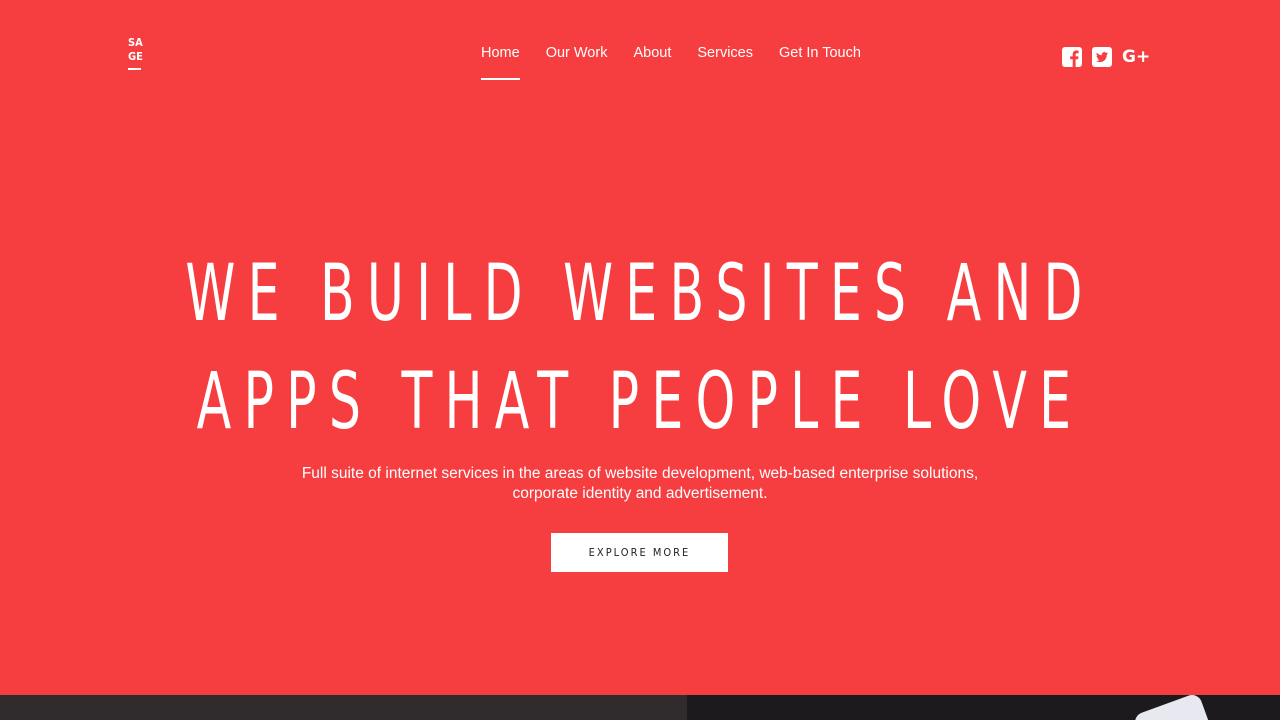 The width and height of the screenshot is (1280, 720). I want to click on nav-item-get-in-touch: Get In Touch, so click(820, 53).